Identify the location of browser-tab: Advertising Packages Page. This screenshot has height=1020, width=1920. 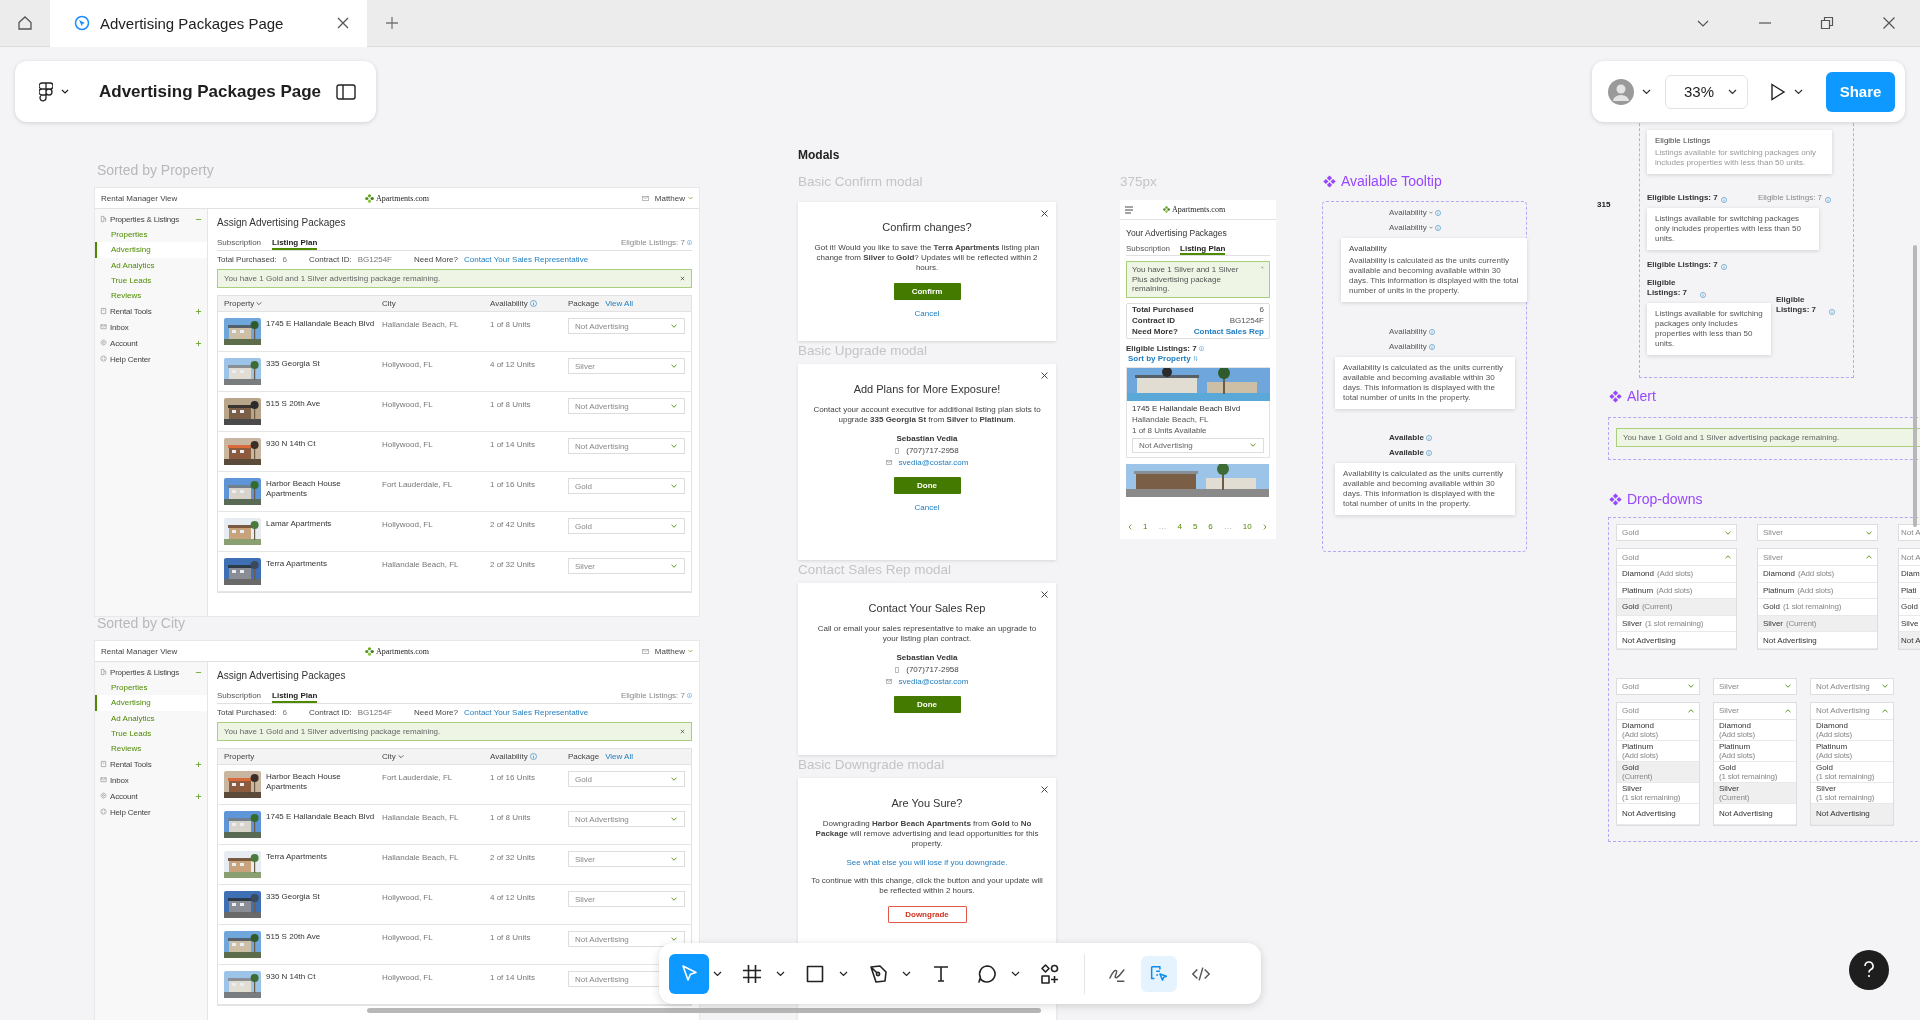
(208, 23).